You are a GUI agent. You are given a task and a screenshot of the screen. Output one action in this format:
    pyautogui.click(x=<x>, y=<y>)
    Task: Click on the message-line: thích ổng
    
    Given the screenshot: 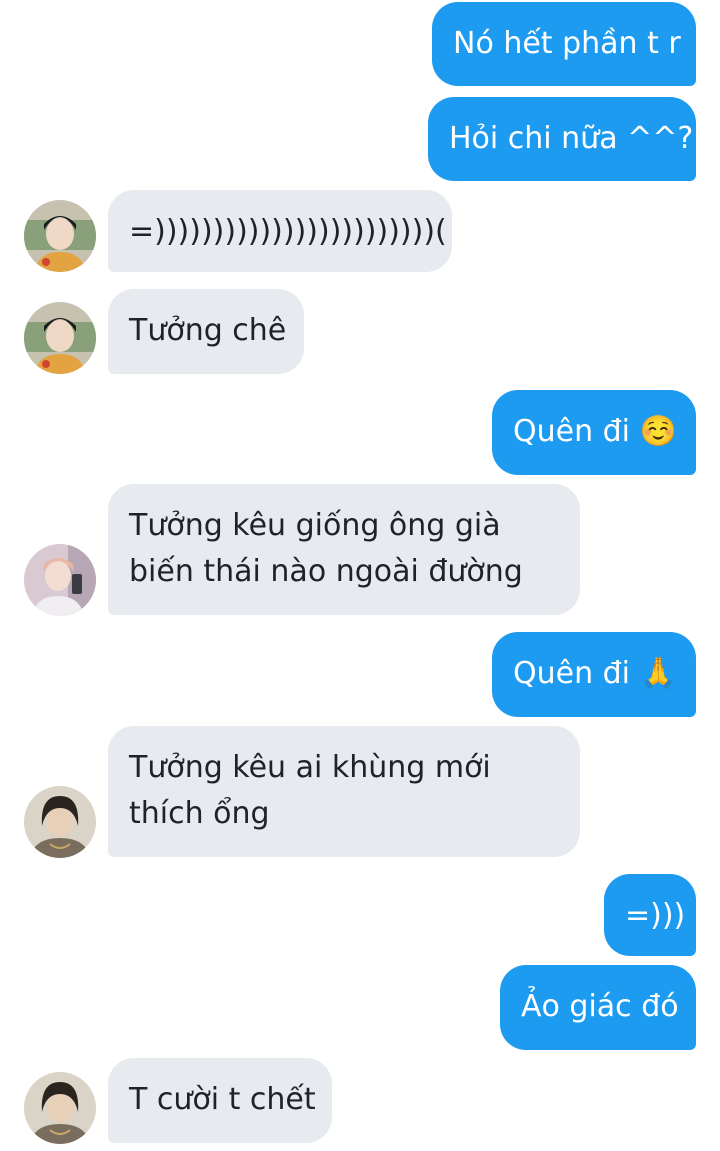 What is the action you would take?
    pyautogui.click(x=199, y=813)
    